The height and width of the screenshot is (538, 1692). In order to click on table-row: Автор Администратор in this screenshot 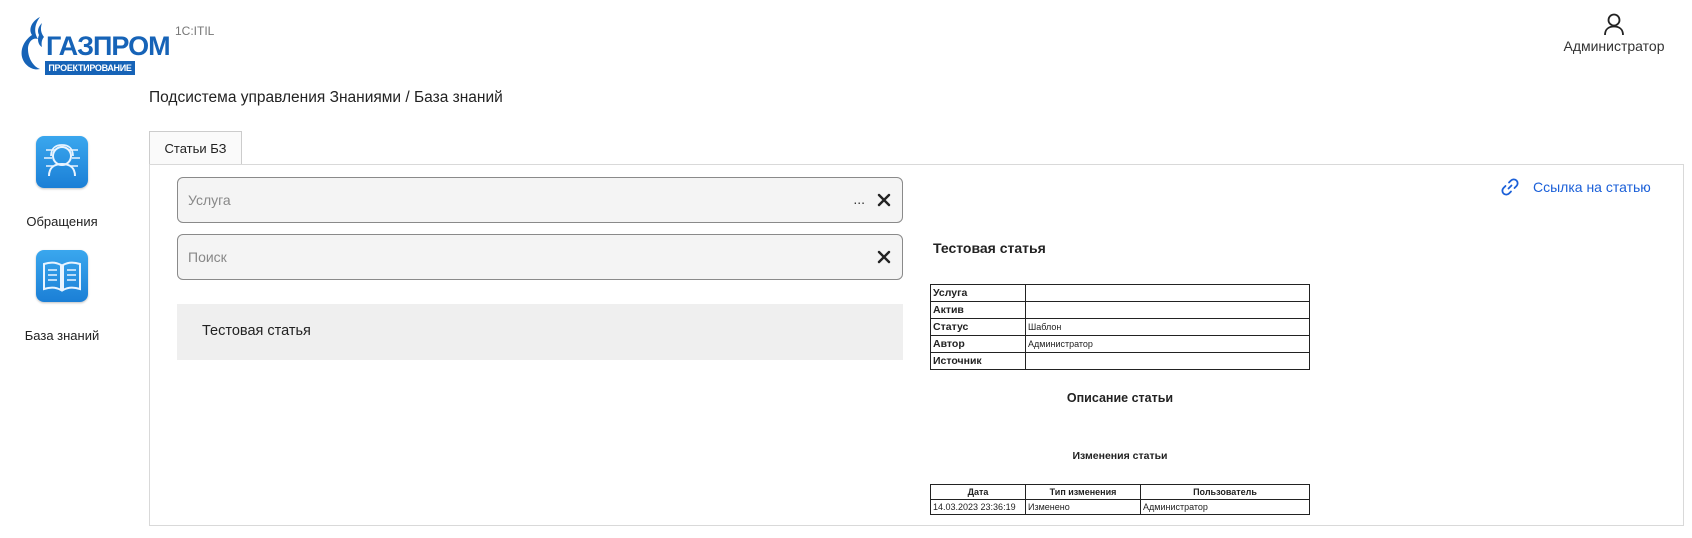, I will do `click(1120, 344)`.